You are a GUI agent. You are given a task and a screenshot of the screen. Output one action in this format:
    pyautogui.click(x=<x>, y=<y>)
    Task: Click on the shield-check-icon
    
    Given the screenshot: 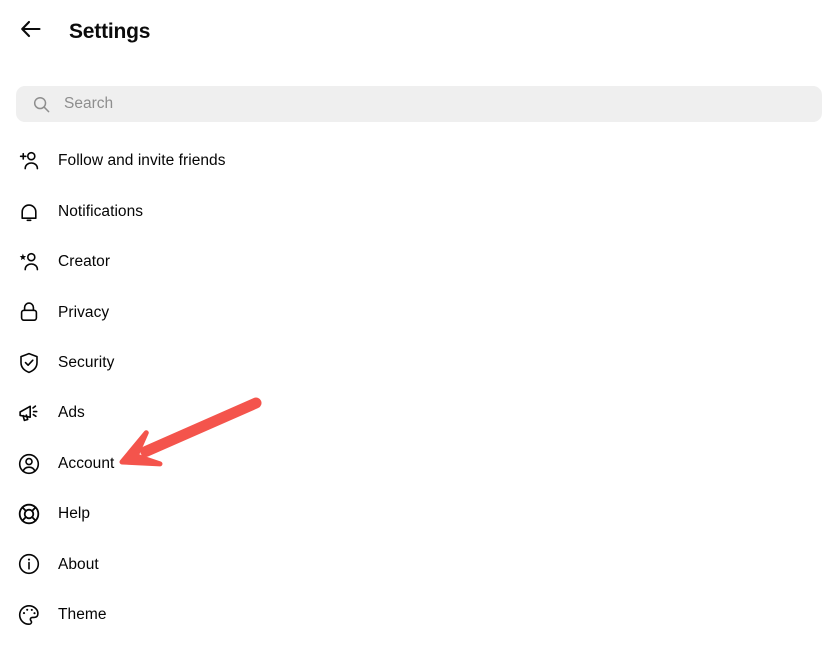 What is the action you would take?
    pyautogui.click(x=29, y=363)
    